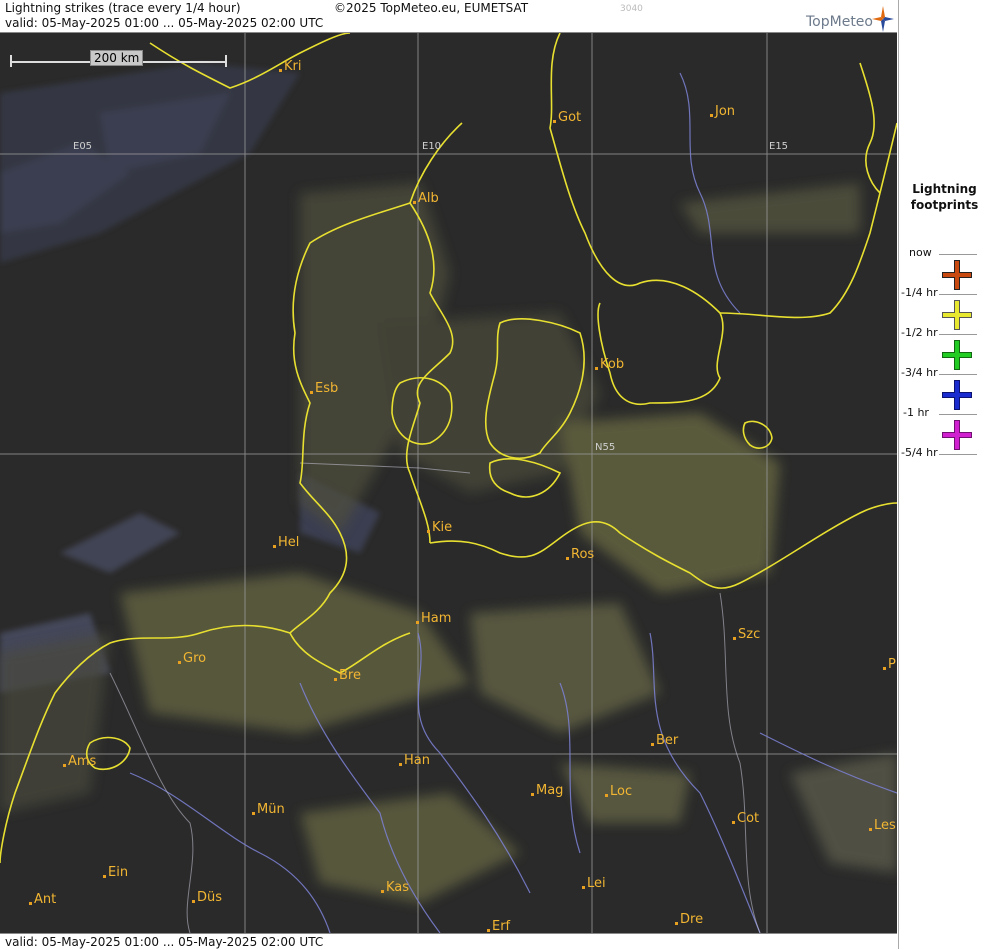  Describe the element at coordinates (414, 760) in the screenshot. I see `city-label-han: Han` at that location.